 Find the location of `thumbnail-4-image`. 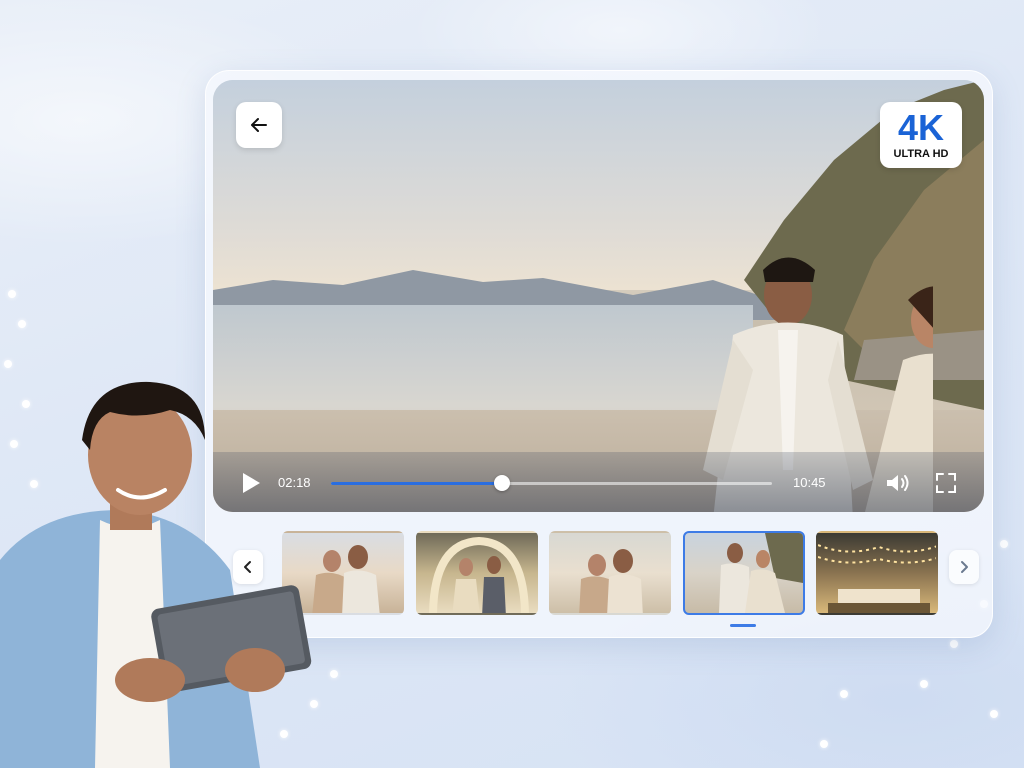

thumbnail-4-image is located at coordinates (761, 573).